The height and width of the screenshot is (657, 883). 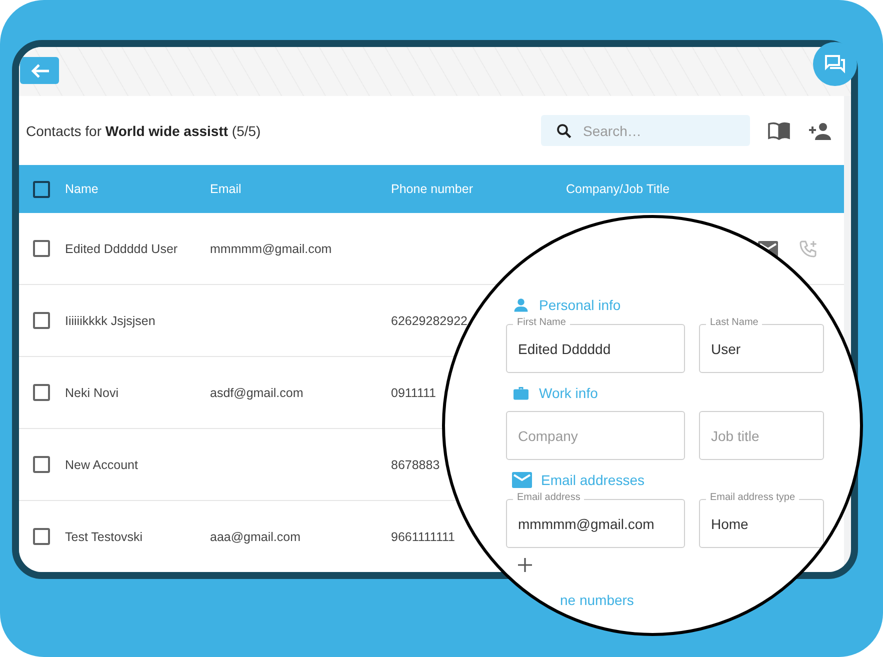 What do you see at coordinates (271, 249) in the screenshot?
I see `email-cell: mmmmm@gmail.com` at bounding box center [271, 249].